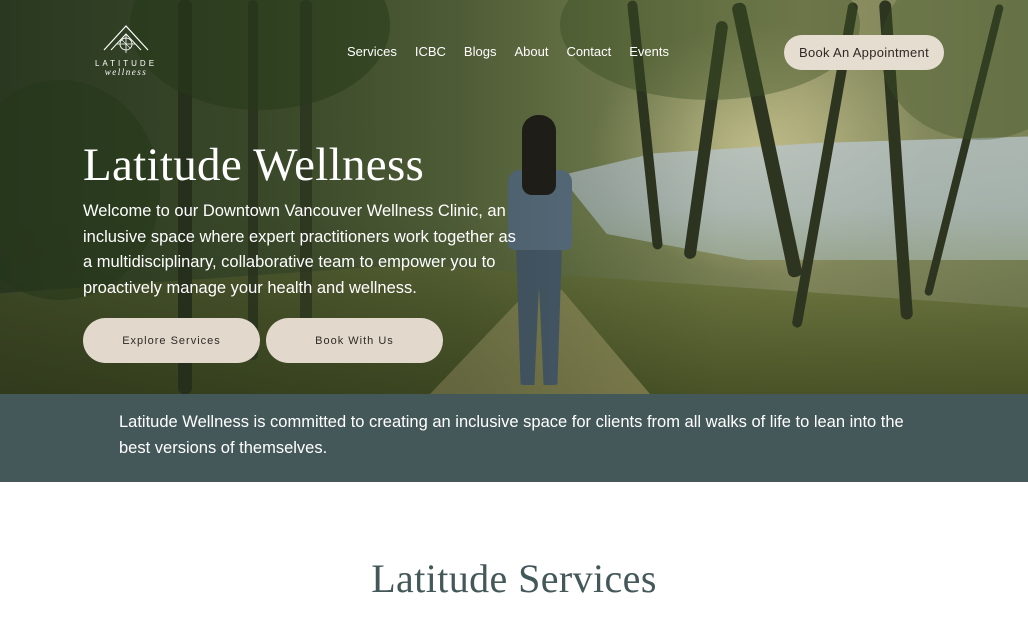 The image size is (1028, 621). What do you see at coordinates (531, 52) in the screenshot?
I see `nav-about: About` at bounding box center [531, 52].